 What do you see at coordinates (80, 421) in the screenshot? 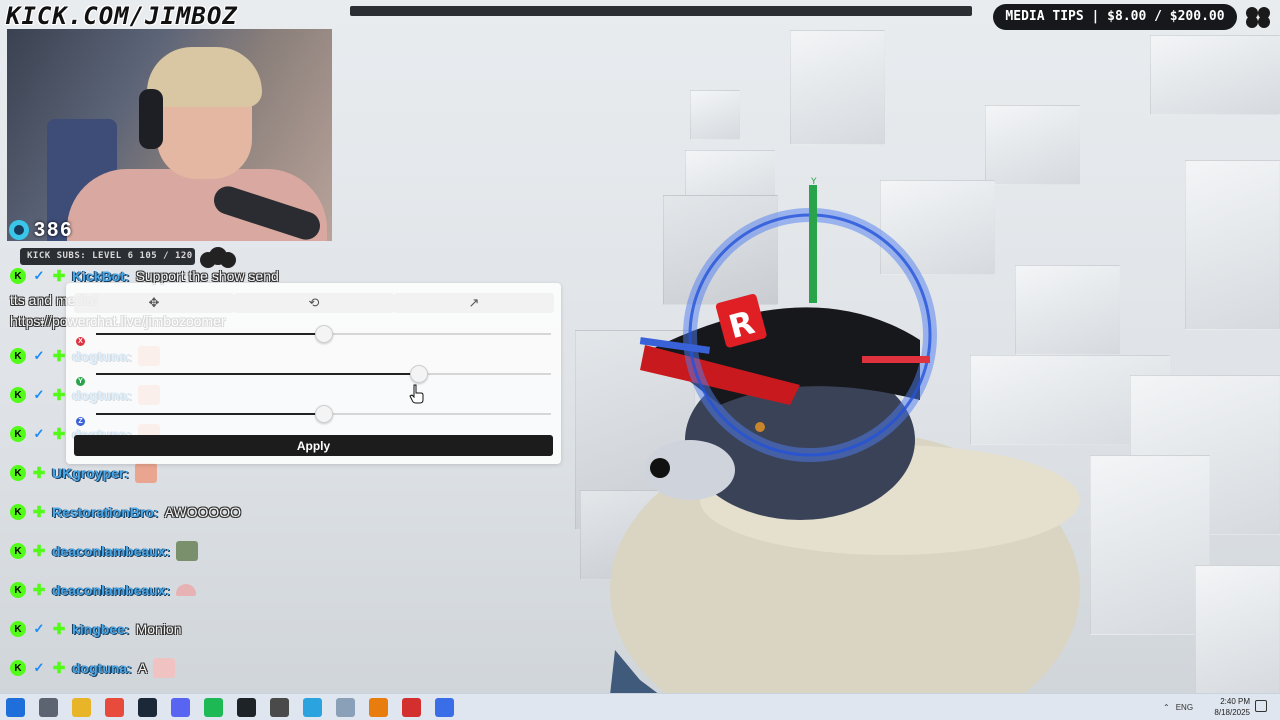
I see `axis-z-icon: Z` at bounding box center [80, 421].